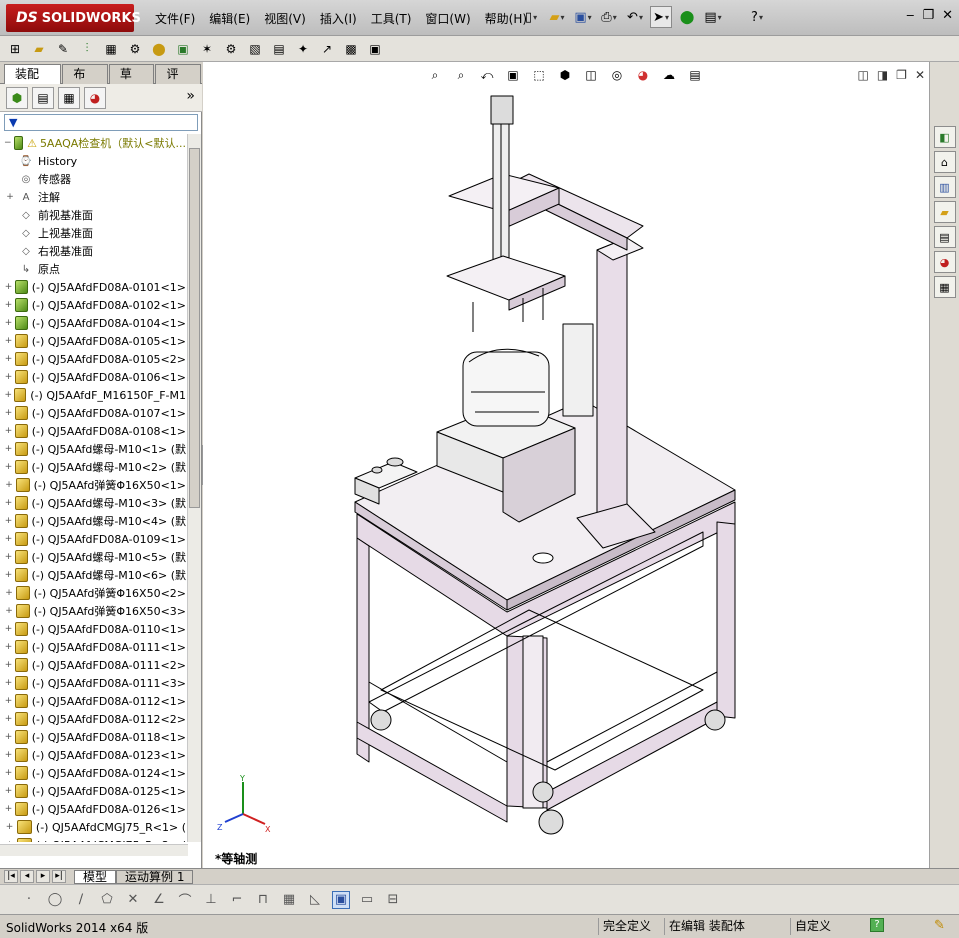 The image size is (959, 938). What do you see at coordinates (635, 17) in the screenshot?
I see `undo-icon: ↶` at bounding box center [635, 17].